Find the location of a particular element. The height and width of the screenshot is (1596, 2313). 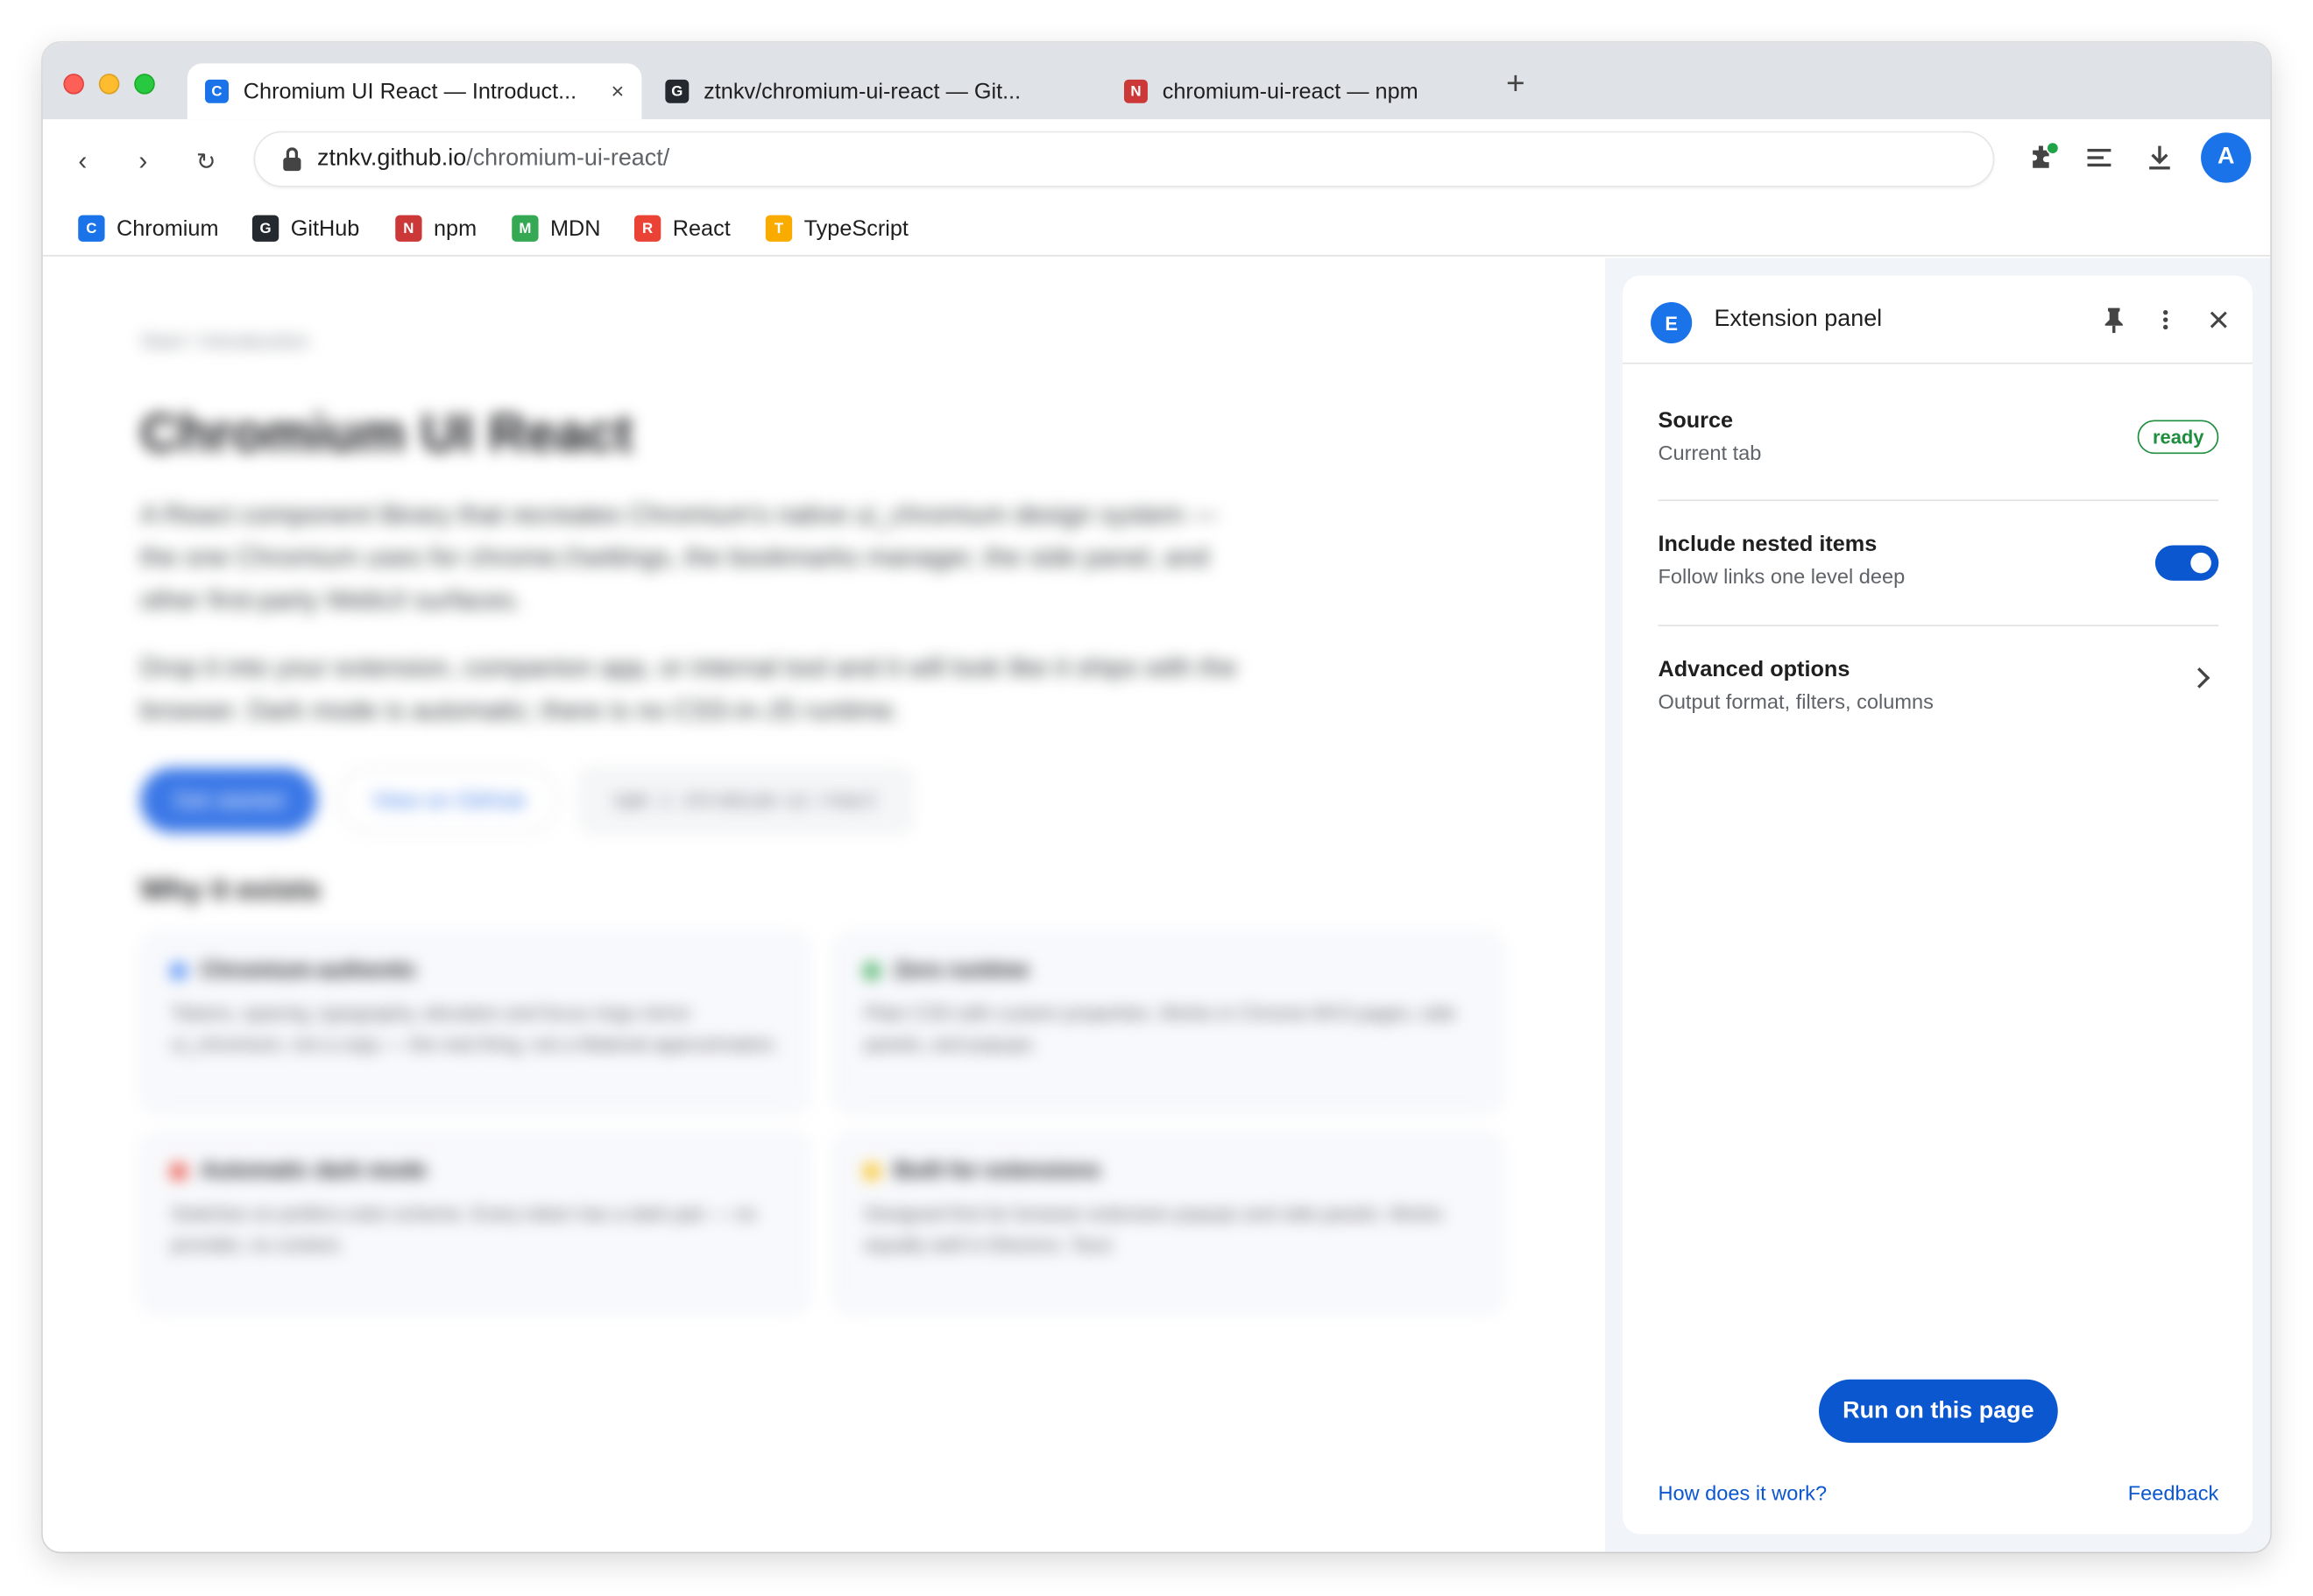

tab-title: chromium-ui-react — npm is located at coordinates (1290, 91).